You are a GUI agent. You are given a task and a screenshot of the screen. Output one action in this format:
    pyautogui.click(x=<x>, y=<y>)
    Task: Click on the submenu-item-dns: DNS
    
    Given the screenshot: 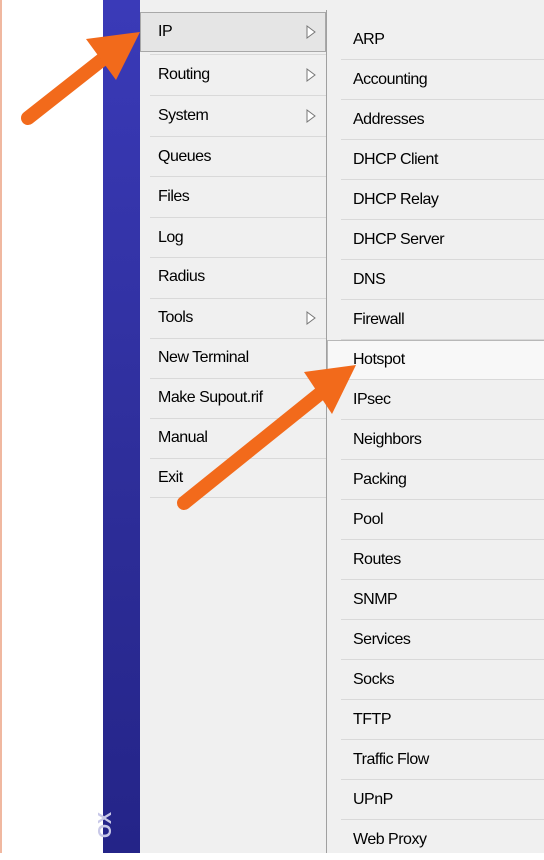 What is the action you would take?
    pyautogui.click(x=435, y=280)
    